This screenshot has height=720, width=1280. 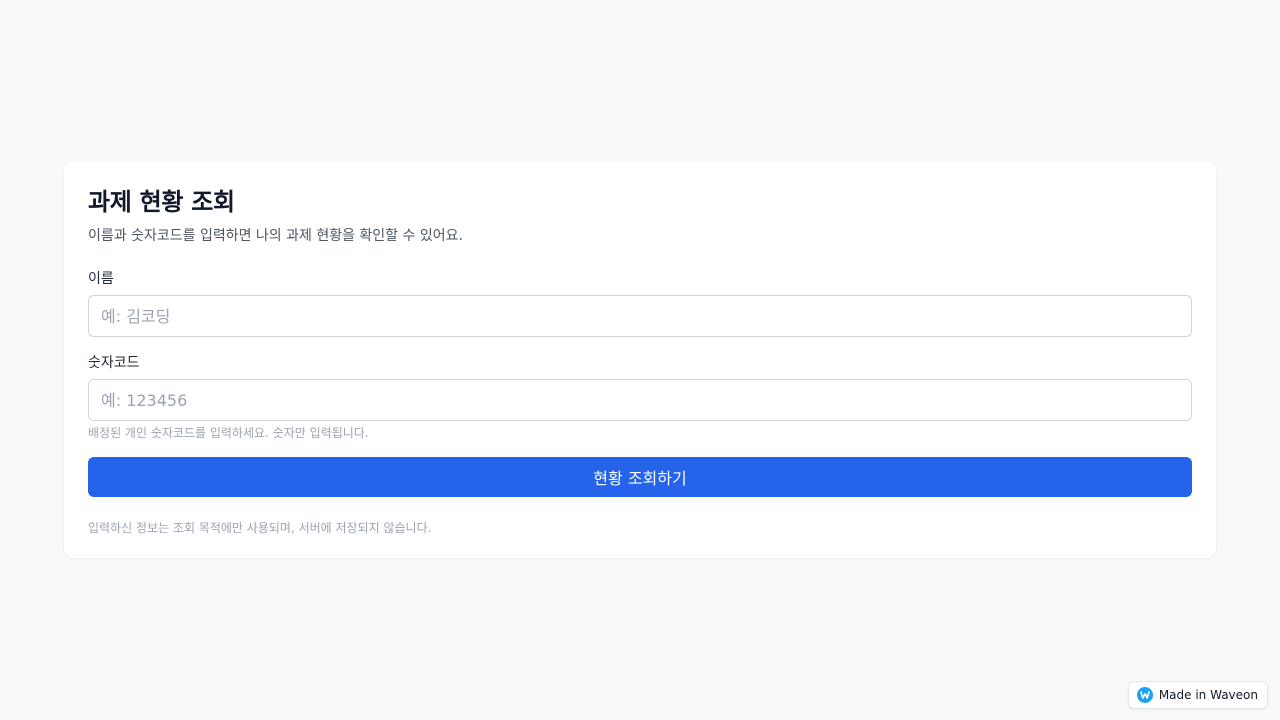 What do you see at coordinates (101, 279) in the screenshot?
I see `name-label: 이름` at bounding box center [101, 279].